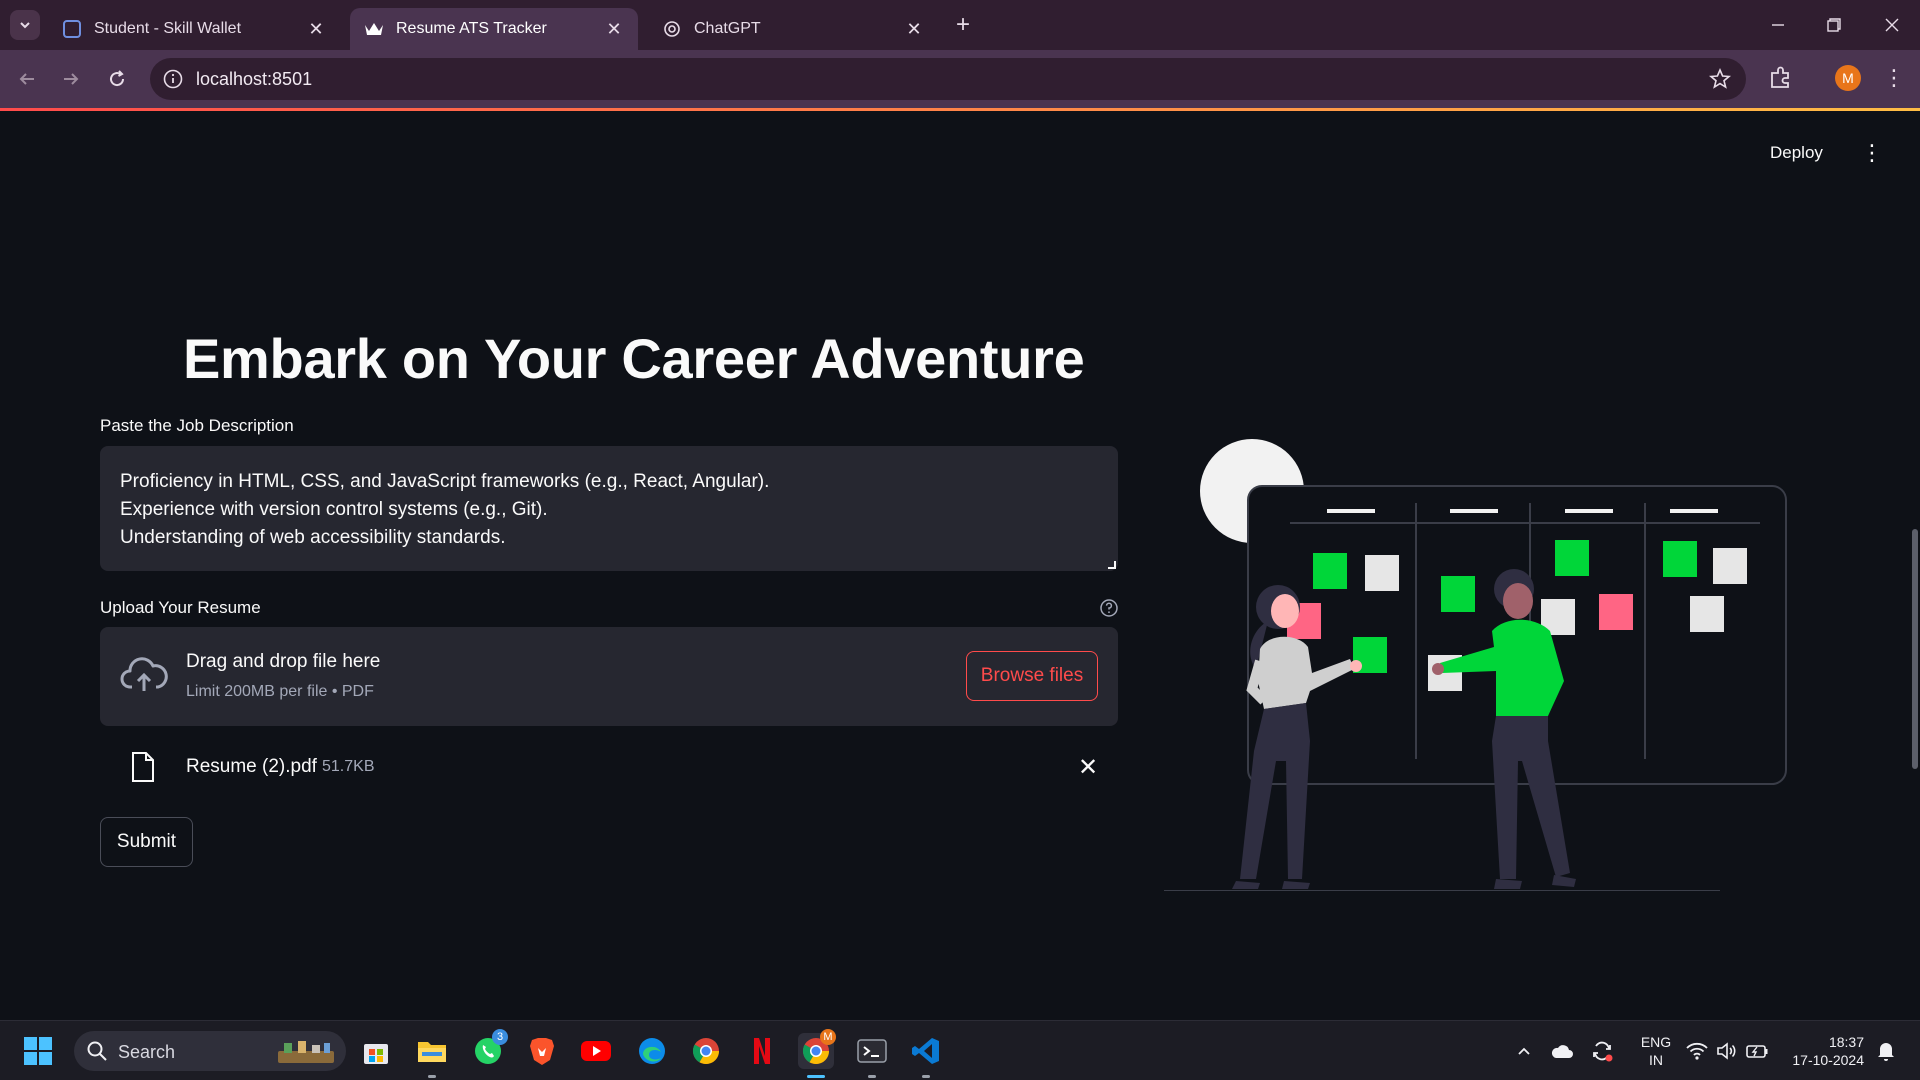 The height and width of the screenshot is (1080, 1920). Describe the element at coordinates (1656, 1042) in the screenshot. I see `language-code: ENG` at that location.